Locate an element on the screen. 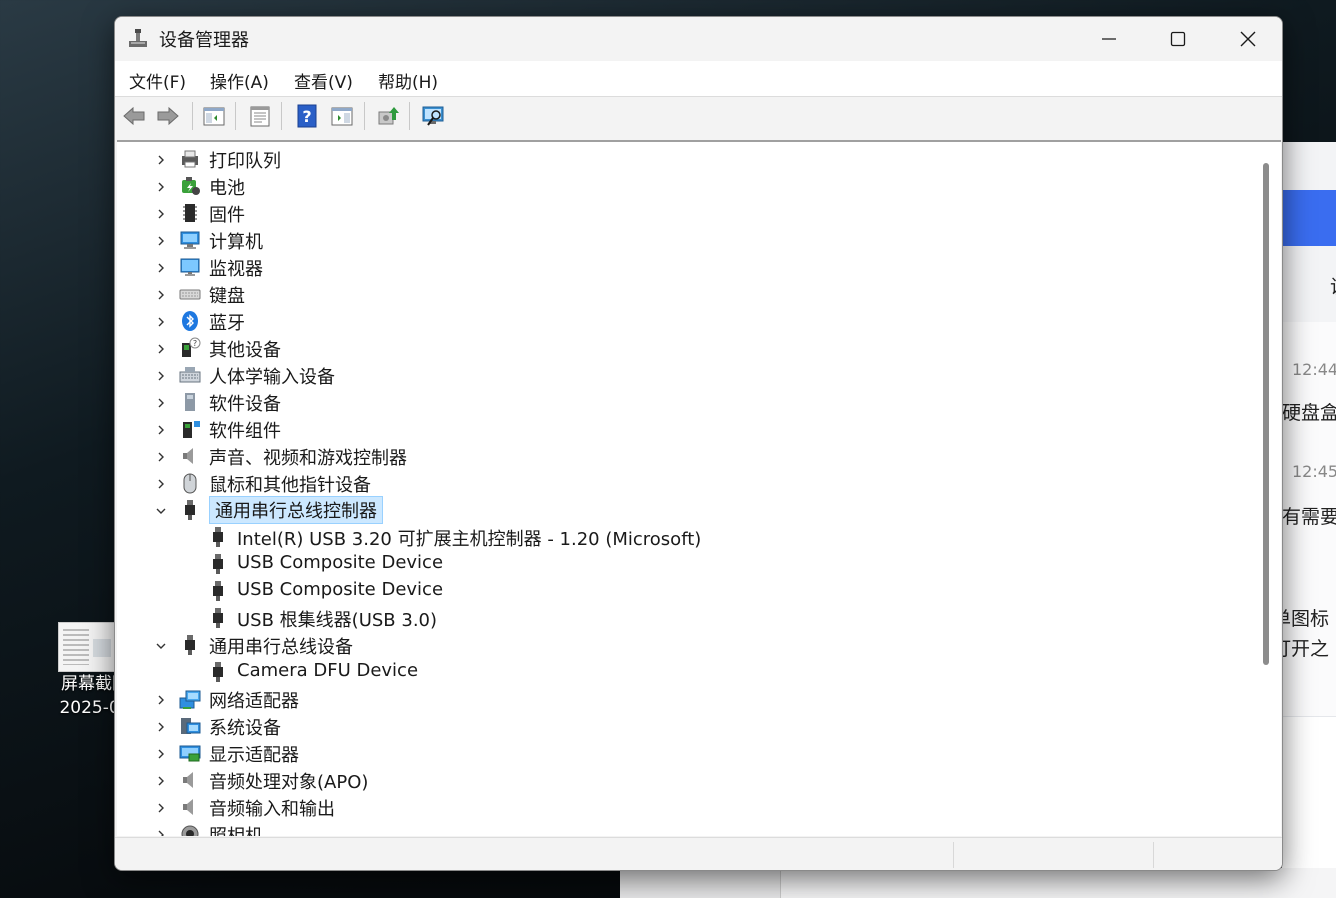  title-bar: 设备管理器 is located at coordinates (698, 39).